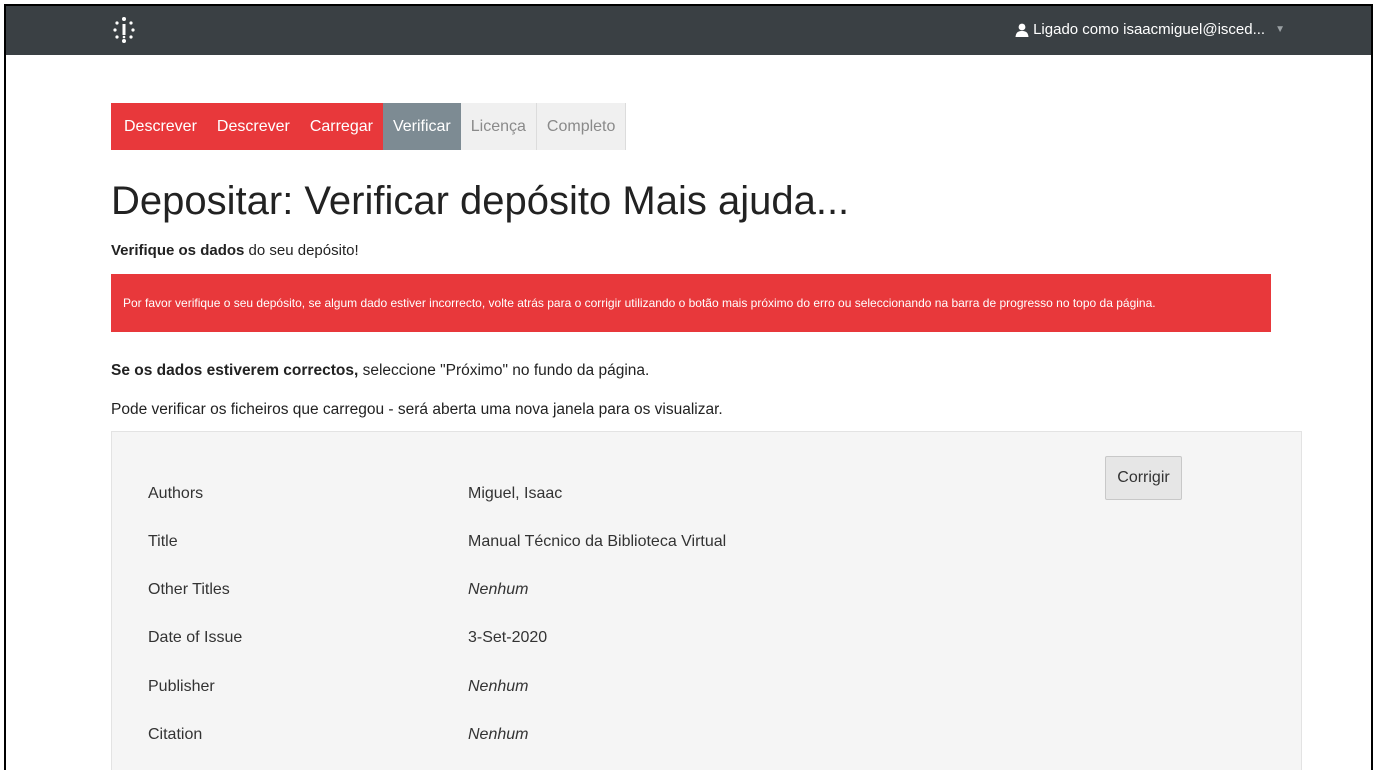  I want to click on step-complete: Completo, so click(581, 126).